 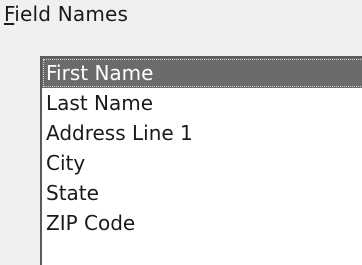 I want to click on list-item-address-line-1: Address Line 1, so click(x=202, y=133).